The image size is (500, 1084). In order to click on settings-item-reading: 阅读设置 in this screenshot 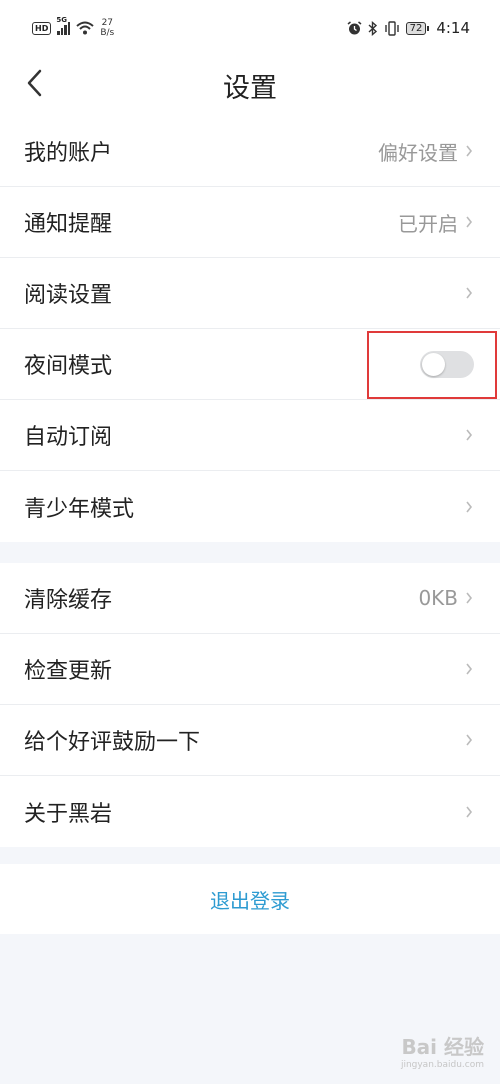, I will do `click(250, 293)`.